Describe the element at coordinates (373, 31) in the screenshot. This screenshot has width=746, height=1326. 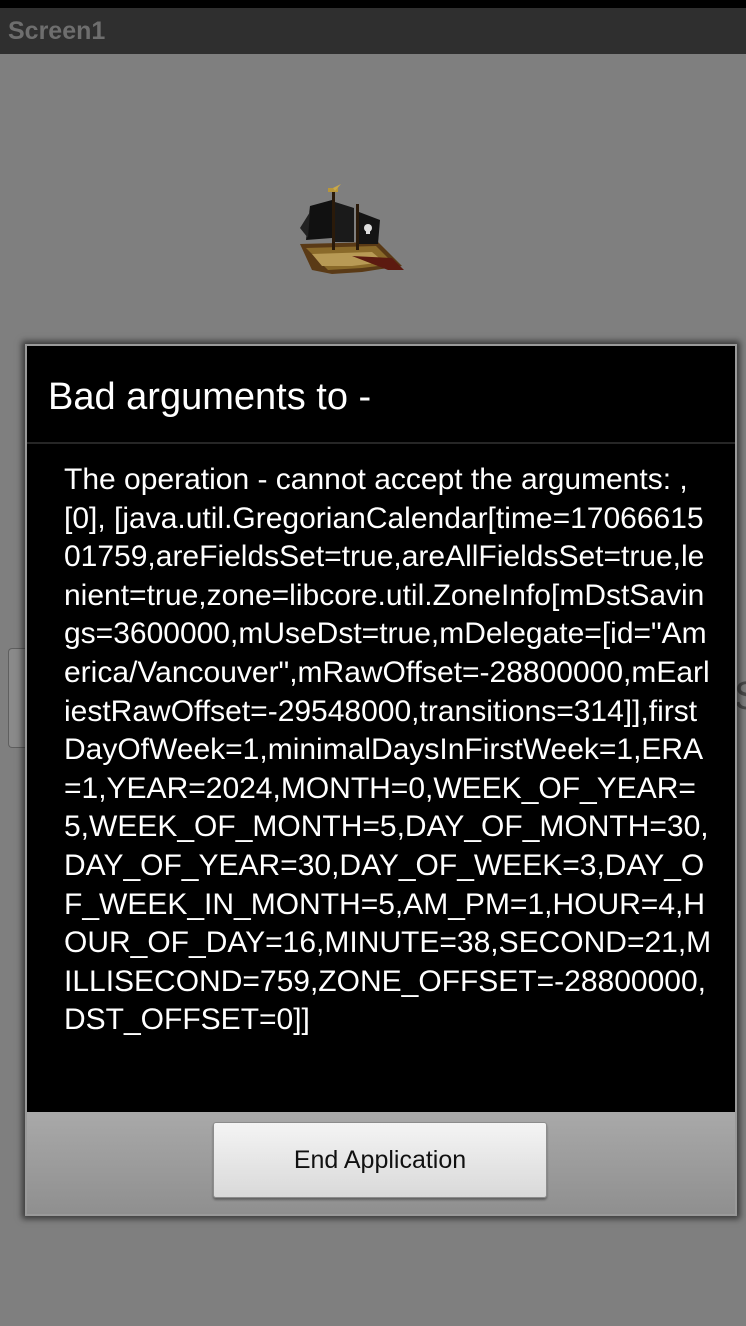
I see `title-bar: Screen1` at that location.